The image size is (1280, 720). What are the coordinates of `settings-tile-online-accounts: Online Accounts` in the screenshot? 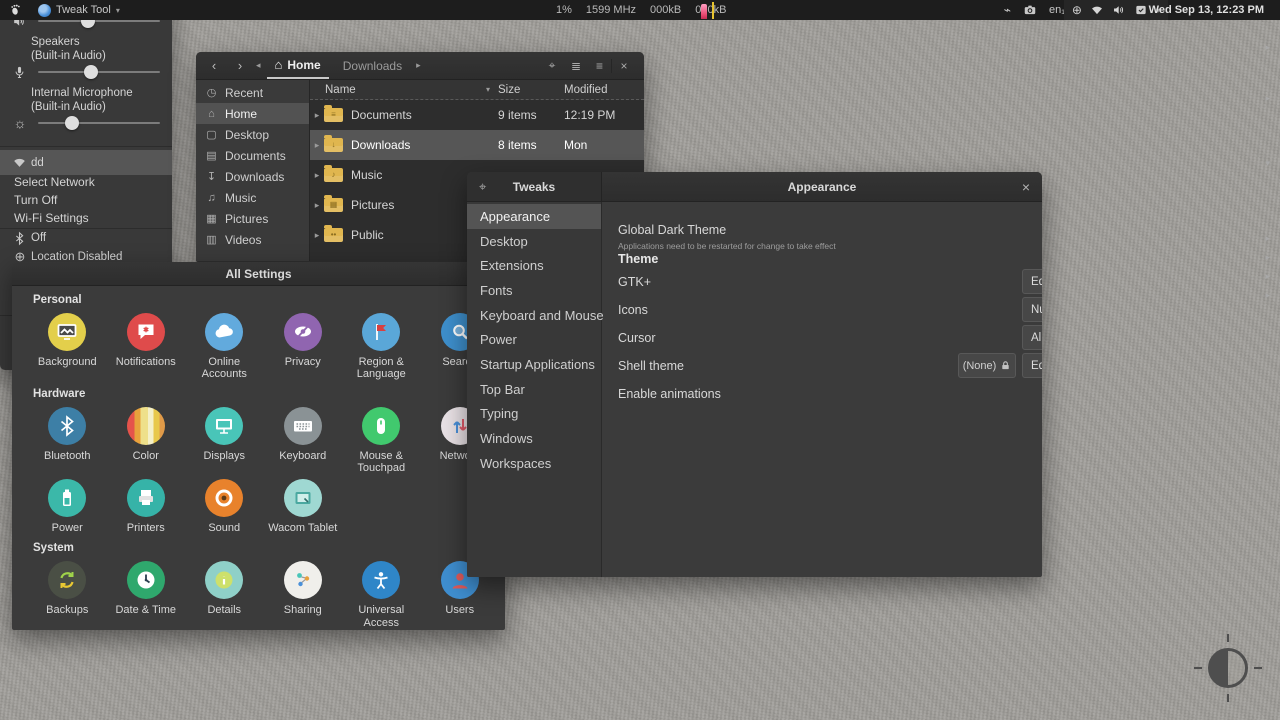 It's located at (224, 344).